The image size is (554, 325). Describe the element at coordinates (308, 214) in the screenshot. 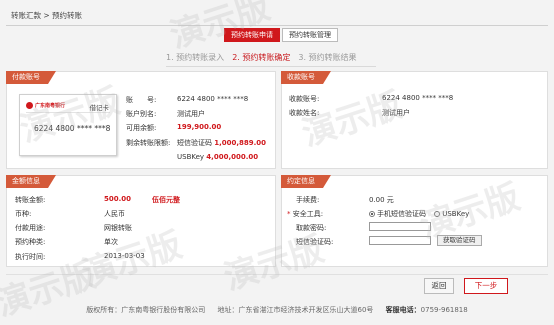

I see `tool-label: 安全工具:` at that location.